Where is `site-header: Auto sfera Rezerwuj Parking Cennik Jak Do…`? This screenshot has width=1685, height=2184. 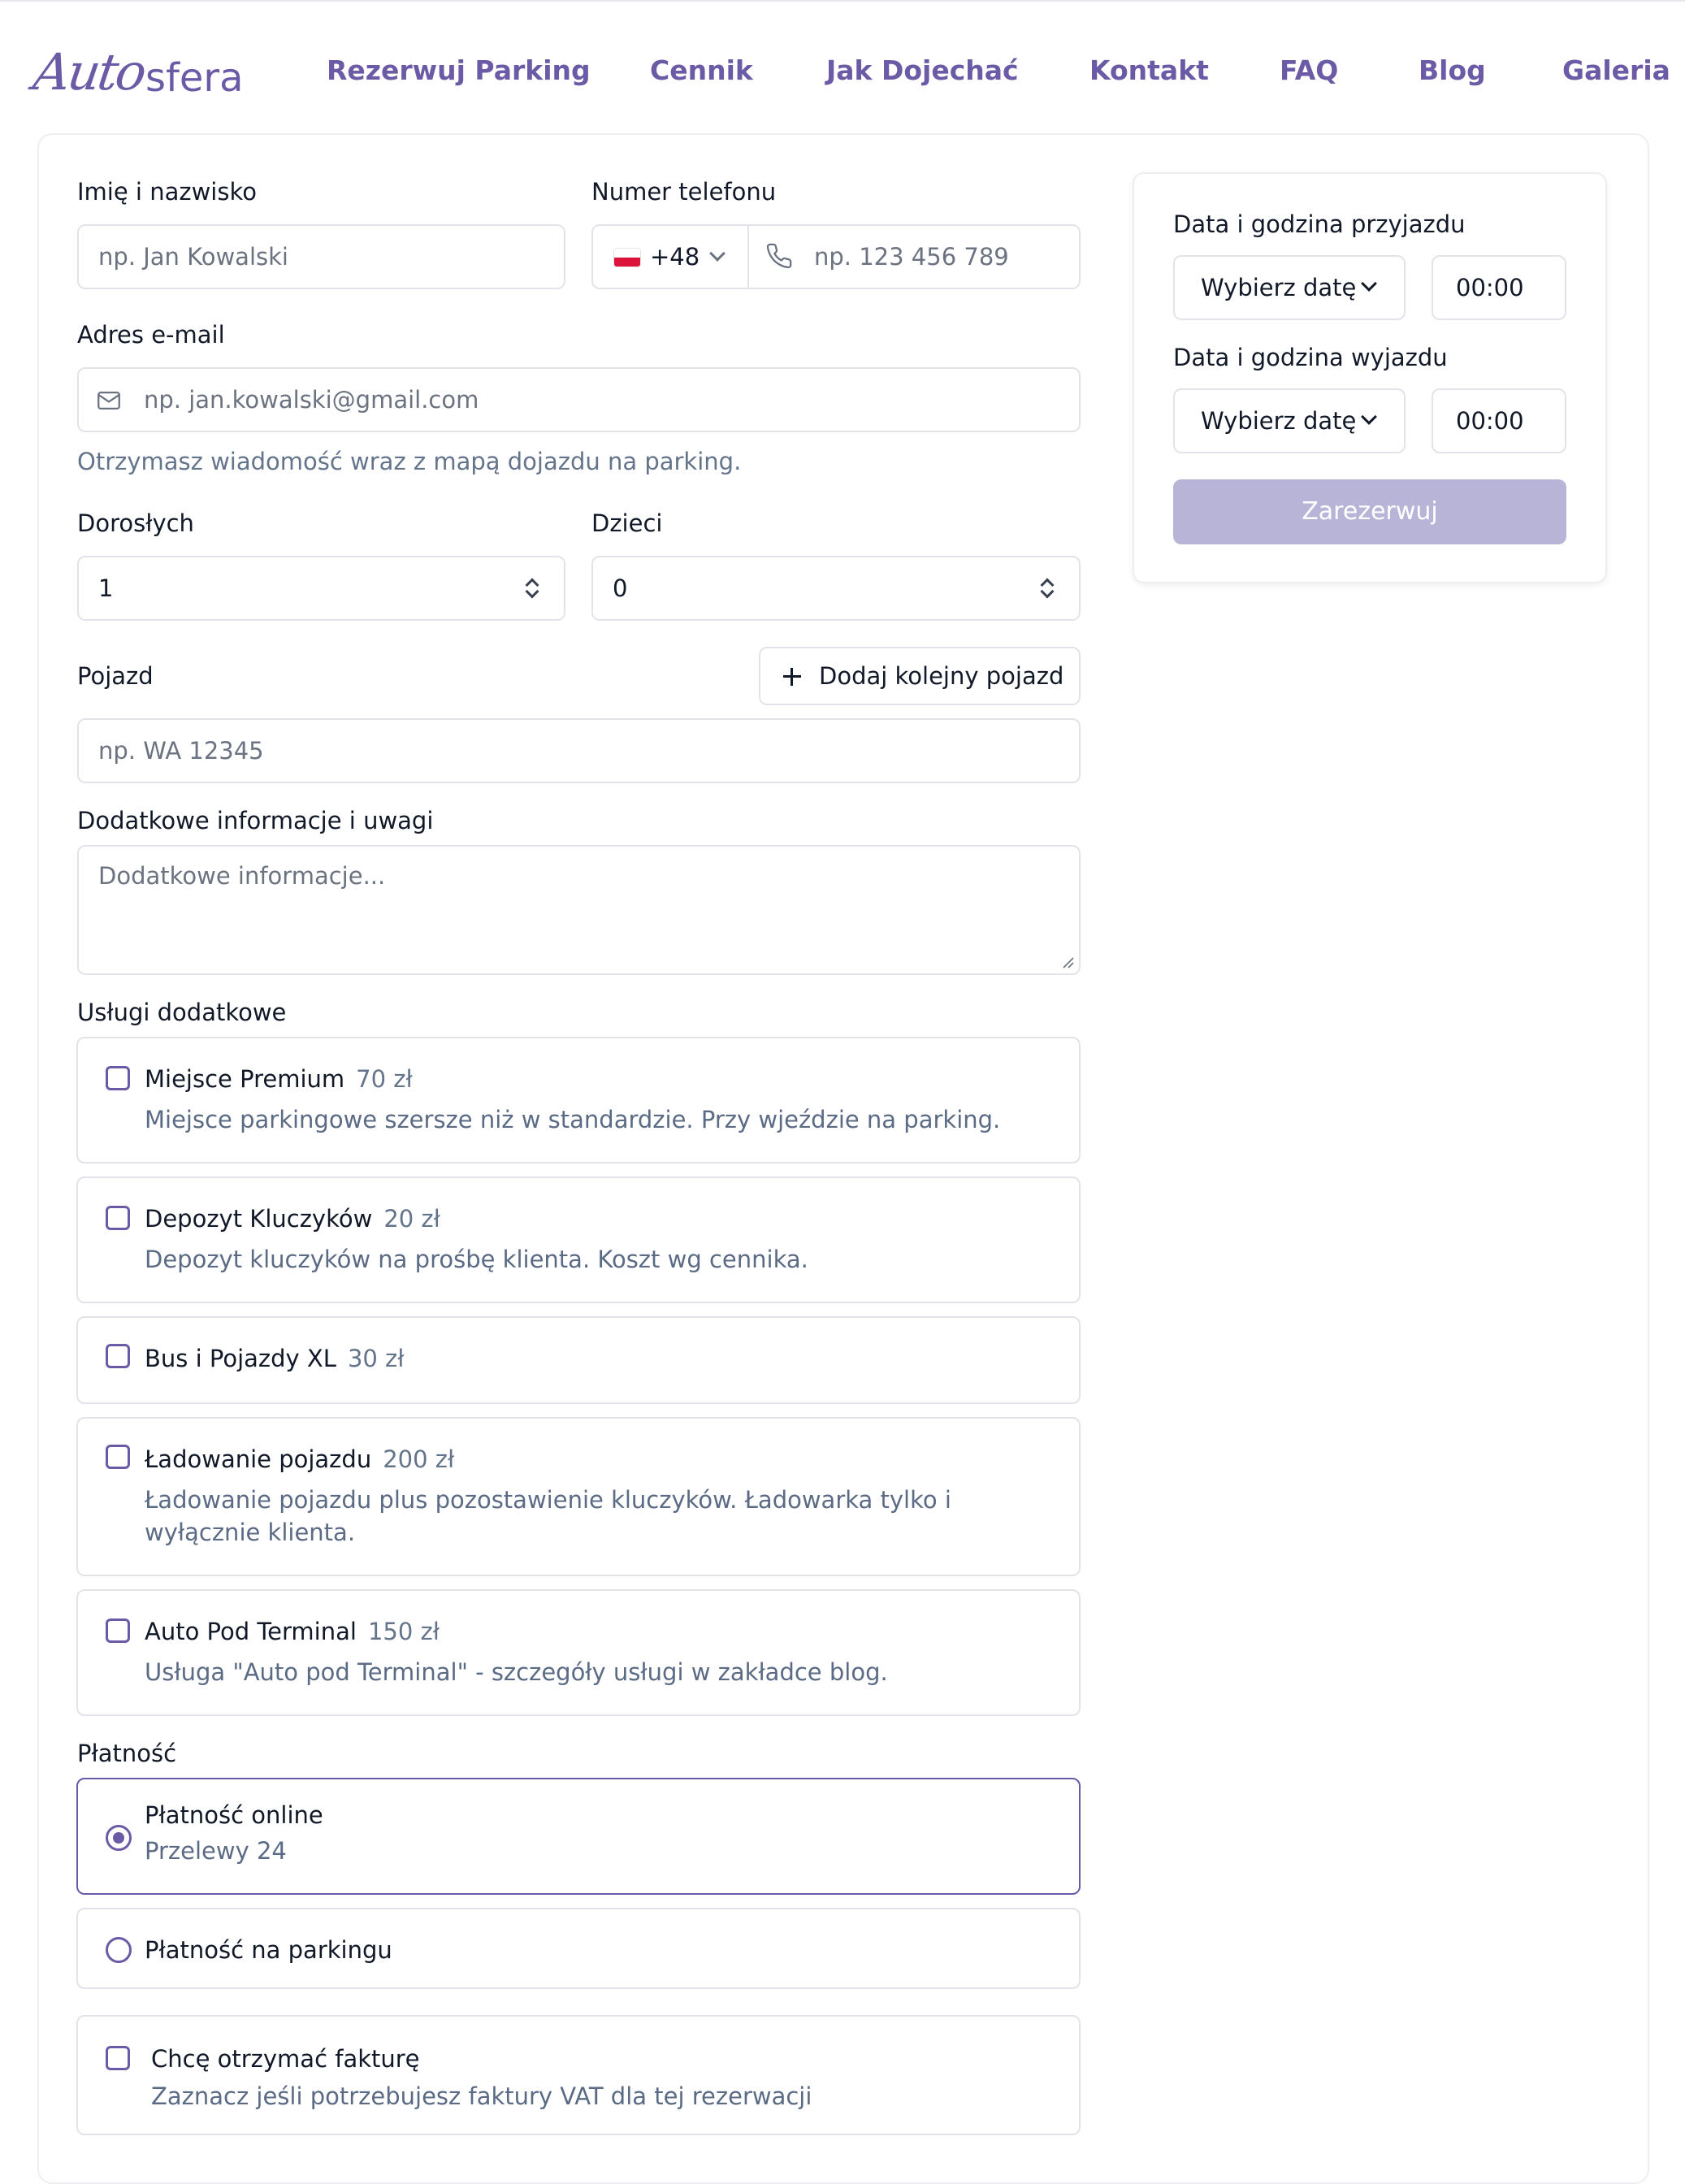
site-header: Auto sfera Rezerwuj Parking Cennik Jak Do… is located at coordinates (842, 66).